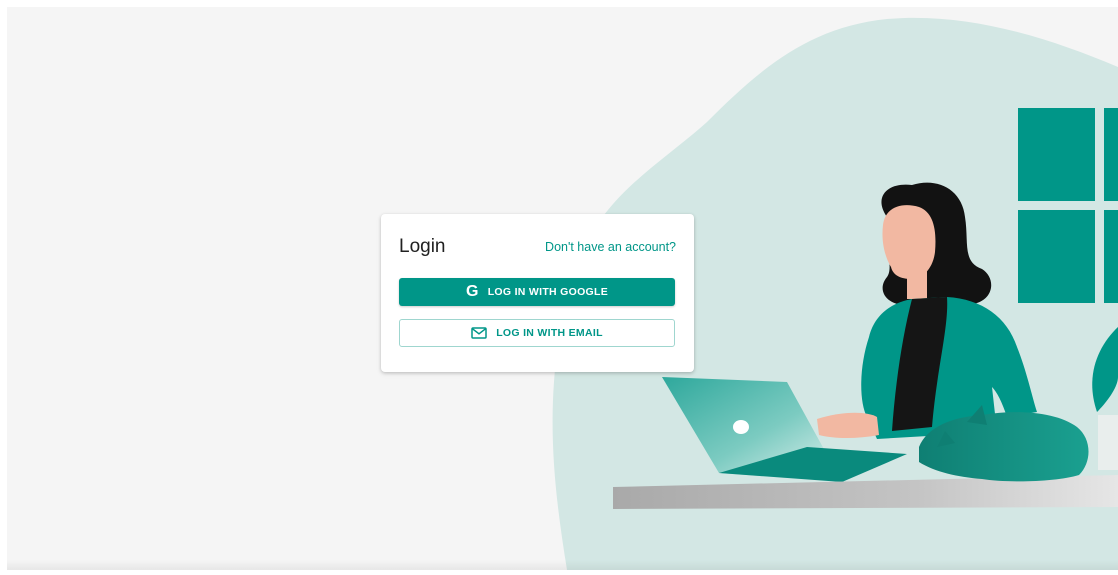 This screenshot has width=1118, height=575. I want to click on envelope-icon, so click(479, 333).